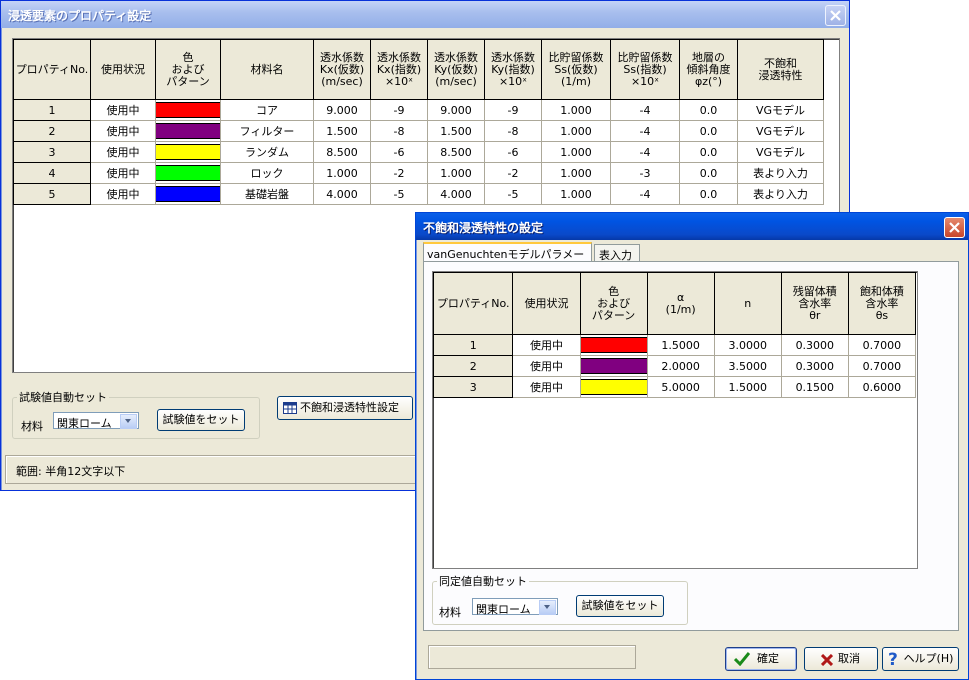  What do you see at coordinates (617, 253) in the screenshot?
I see `tab-table-input: 表入力` at bounding box center [617, 253].